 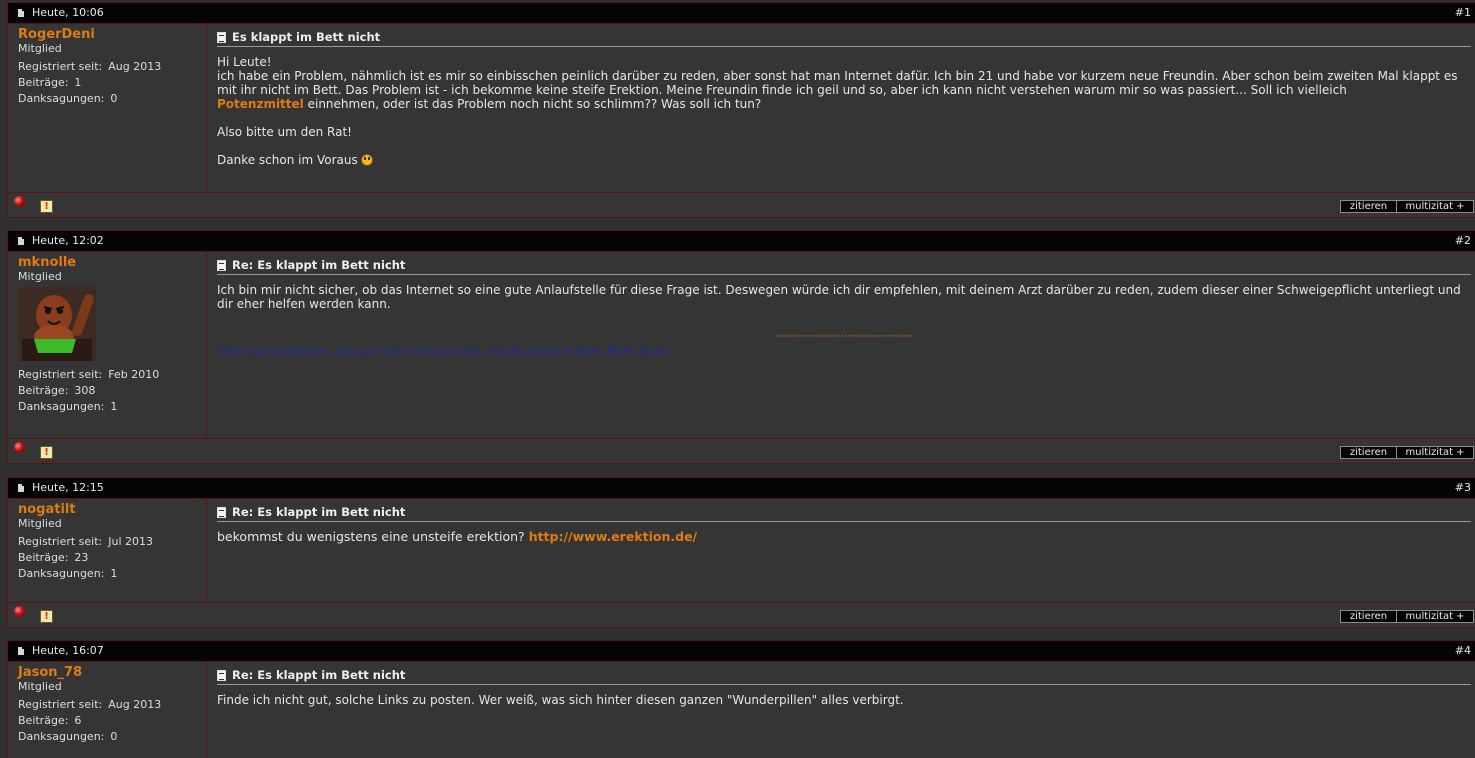 I want to click on registered-row: Registriert seit: Feb 2010, so click(x=89, y=374).